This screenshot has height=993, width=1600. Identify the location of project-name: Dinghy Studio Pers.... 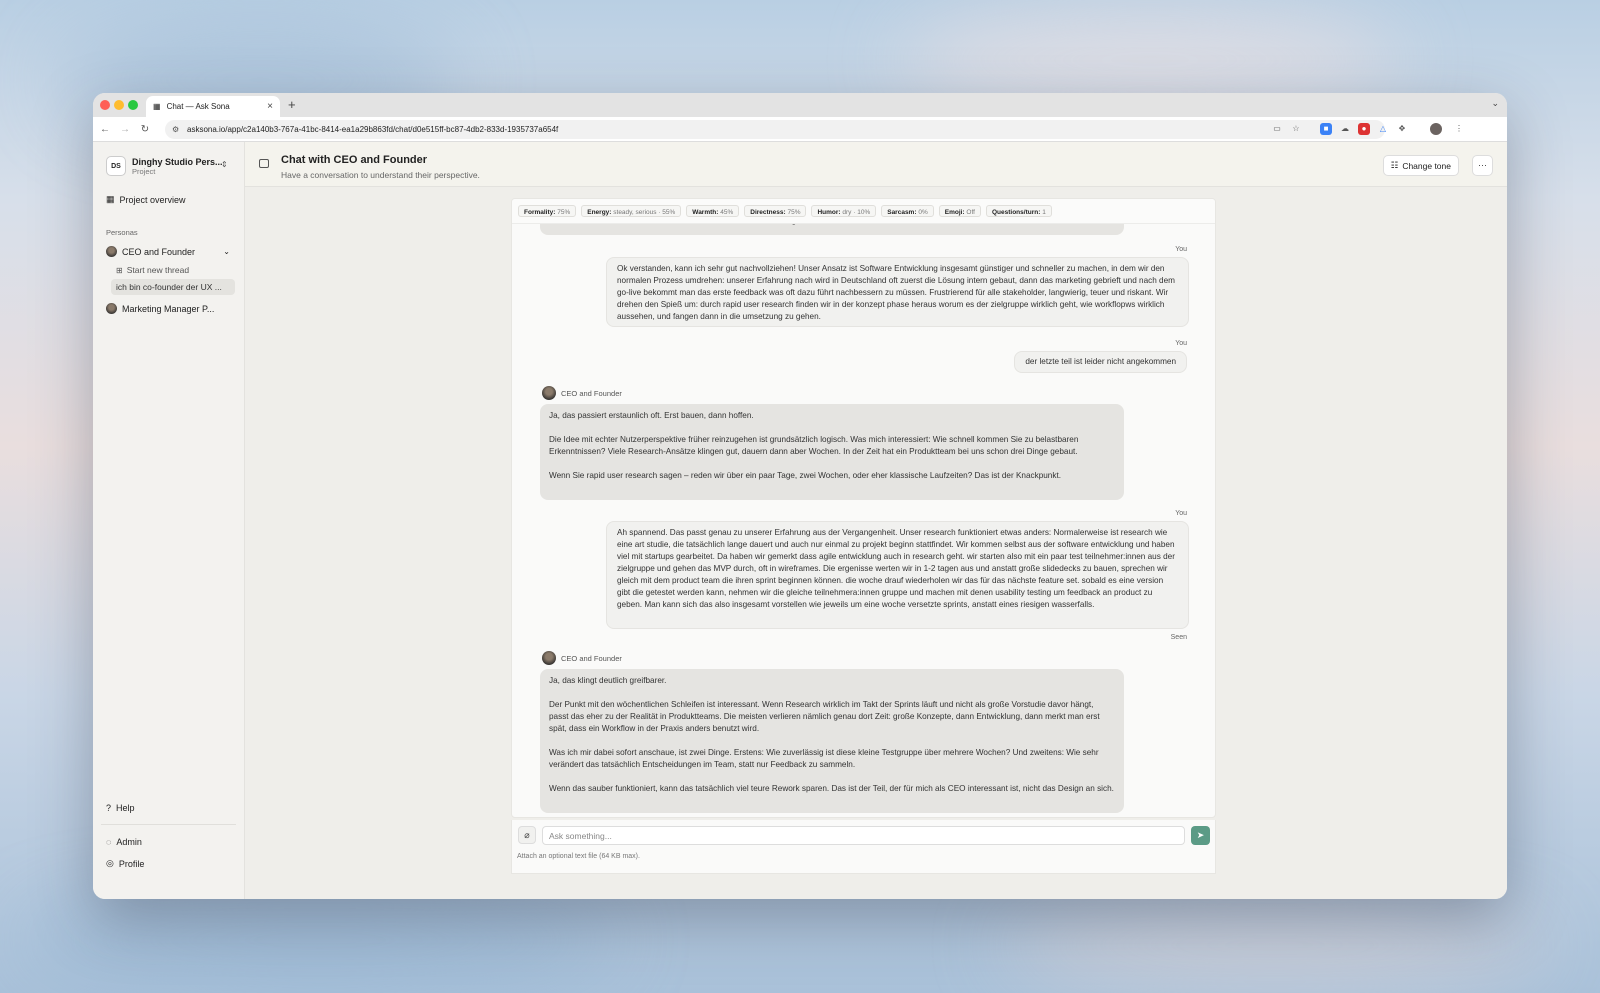
(177, 161).